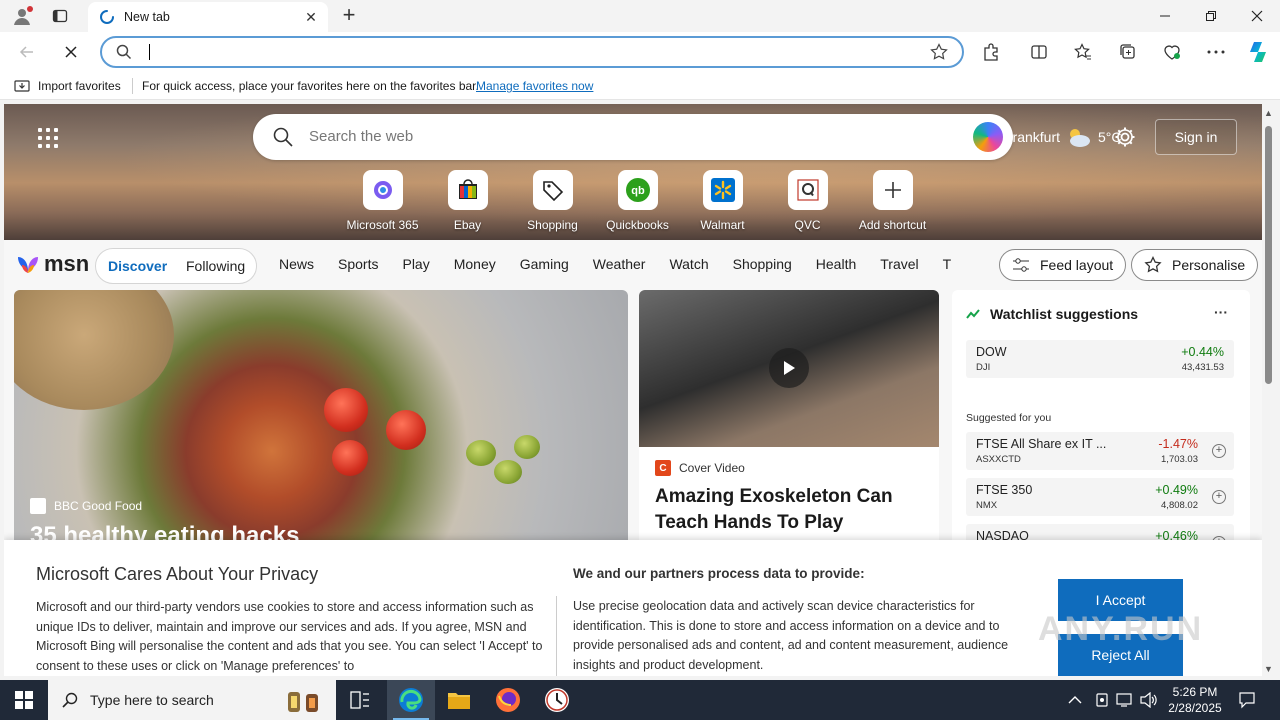 The height and width of the screenshot is (720, 1280). I want to click on minimize-button, so click(1165, 16).